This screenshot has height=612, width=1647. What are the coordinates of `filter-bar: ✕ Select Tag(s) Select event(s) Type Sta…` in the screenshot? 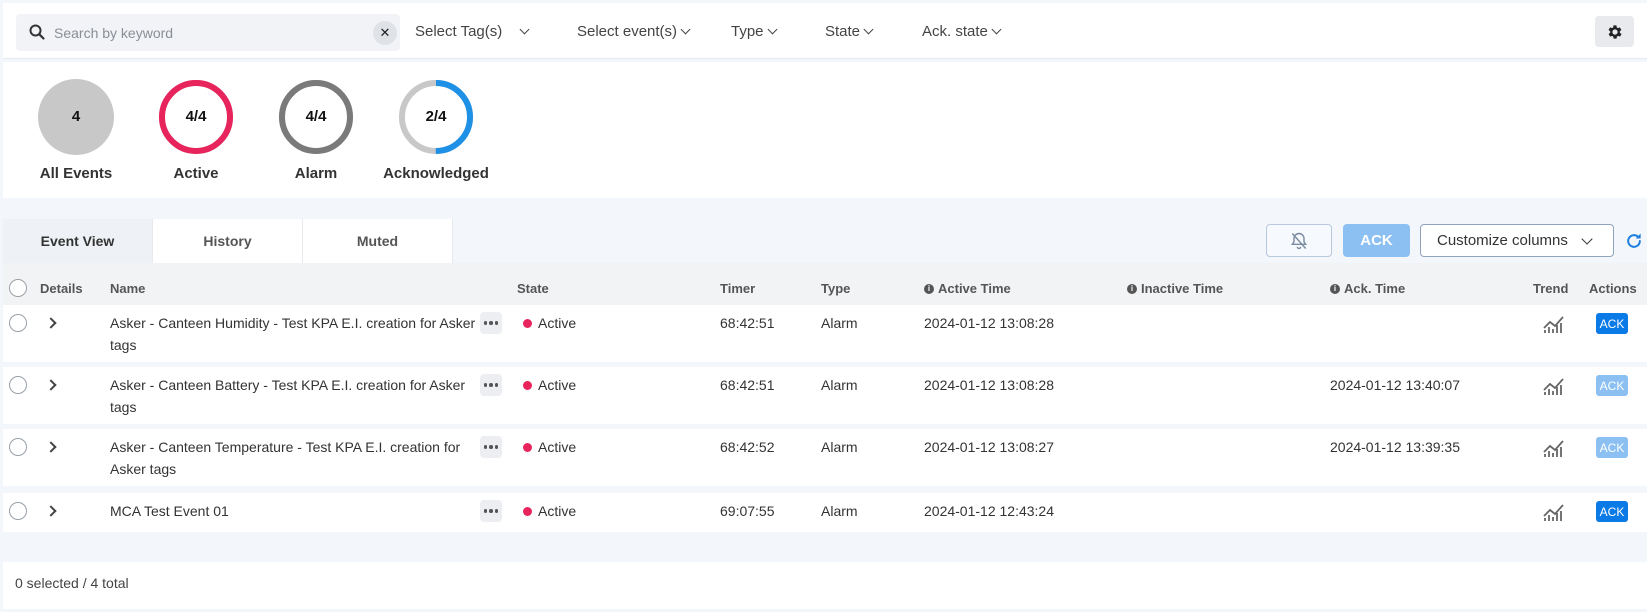 It's located at (825, 31).